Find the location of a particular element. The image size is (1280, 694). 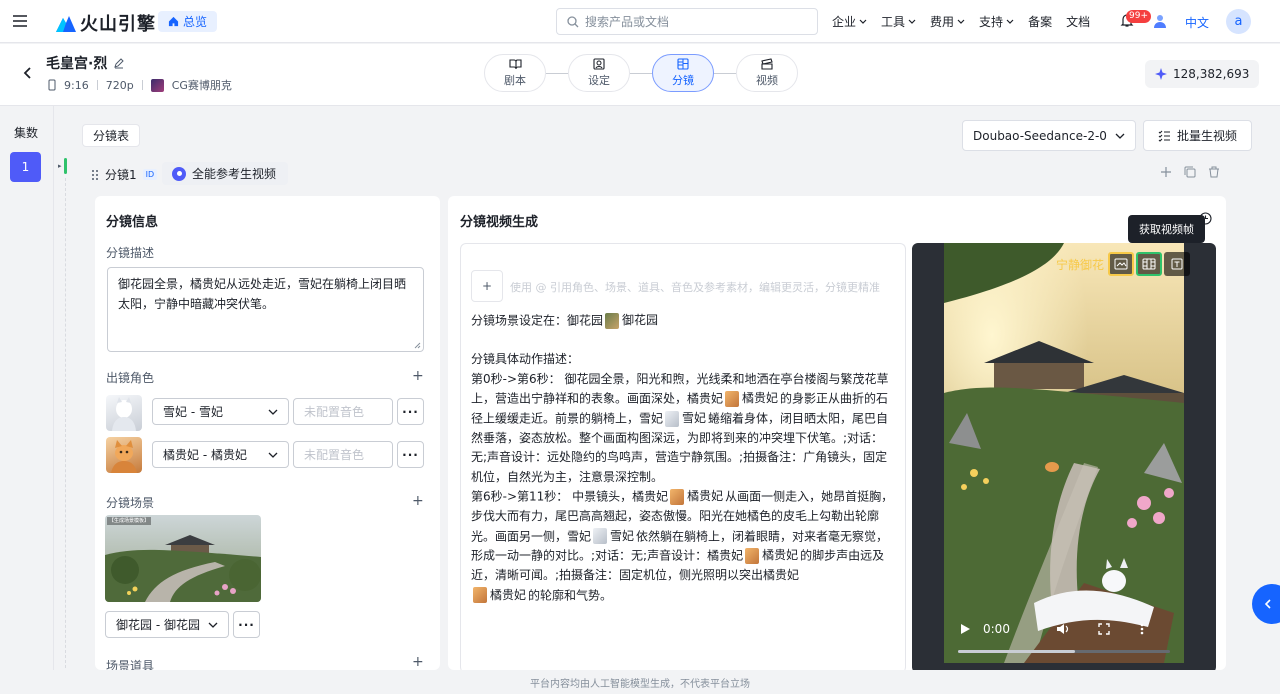

scene-thumbnail-caption: 【生成场景模板】 is located at coordinates (129, 521).